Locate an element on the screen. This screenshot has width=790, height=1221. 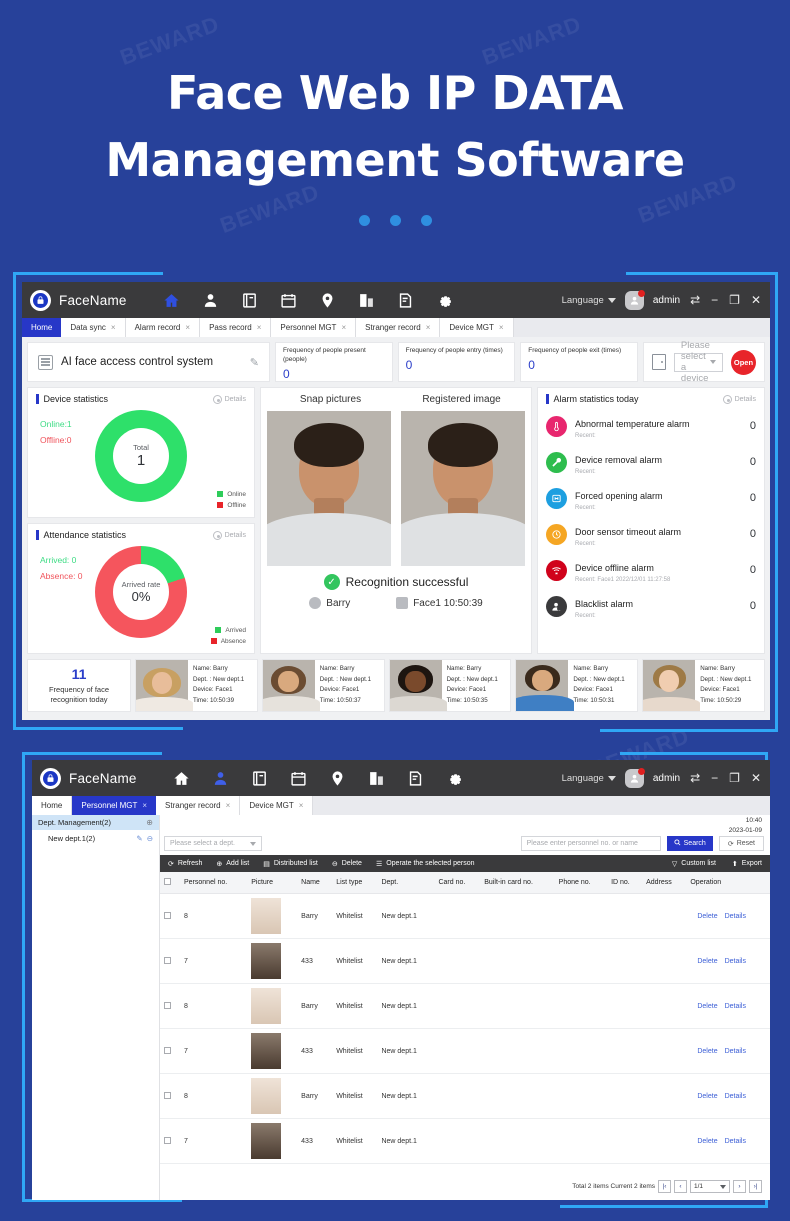
alarm-row: Abnormal temperature alarm Recent: 0 is located at coordinates (651, 426).